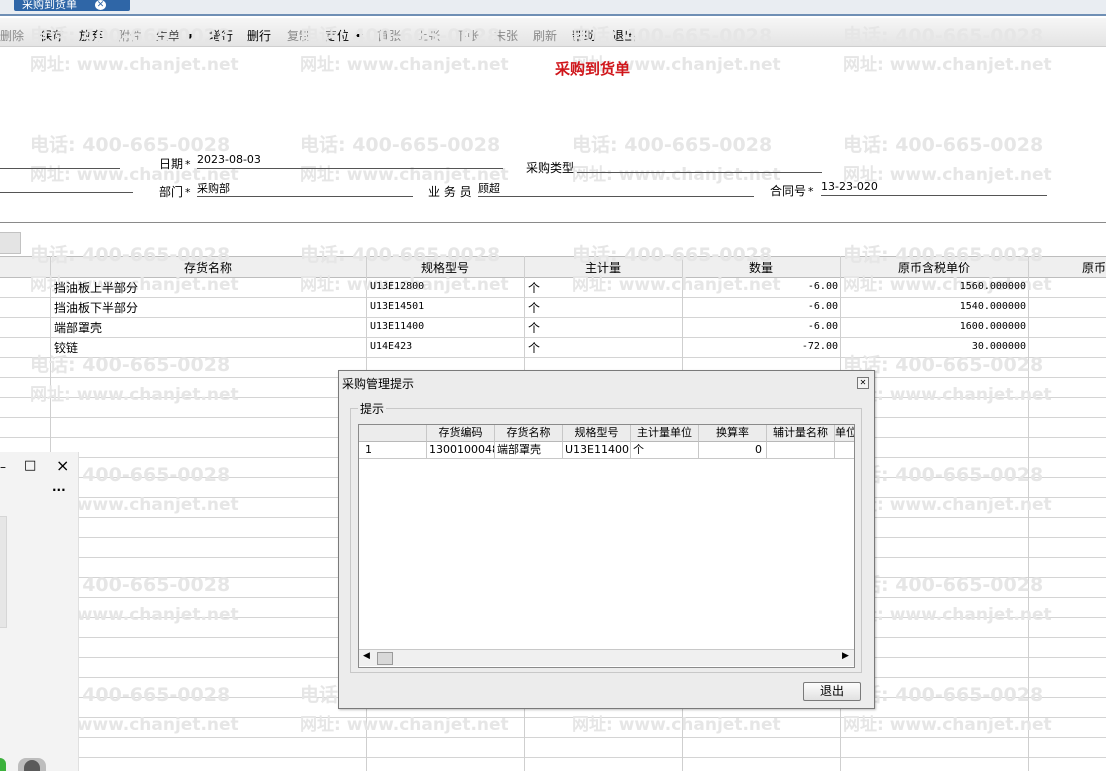 The image size is (1106, 771). Describe the element at coordinates (391, 346) in the screenshot. I see `cell-spec: U14E423` at that location.